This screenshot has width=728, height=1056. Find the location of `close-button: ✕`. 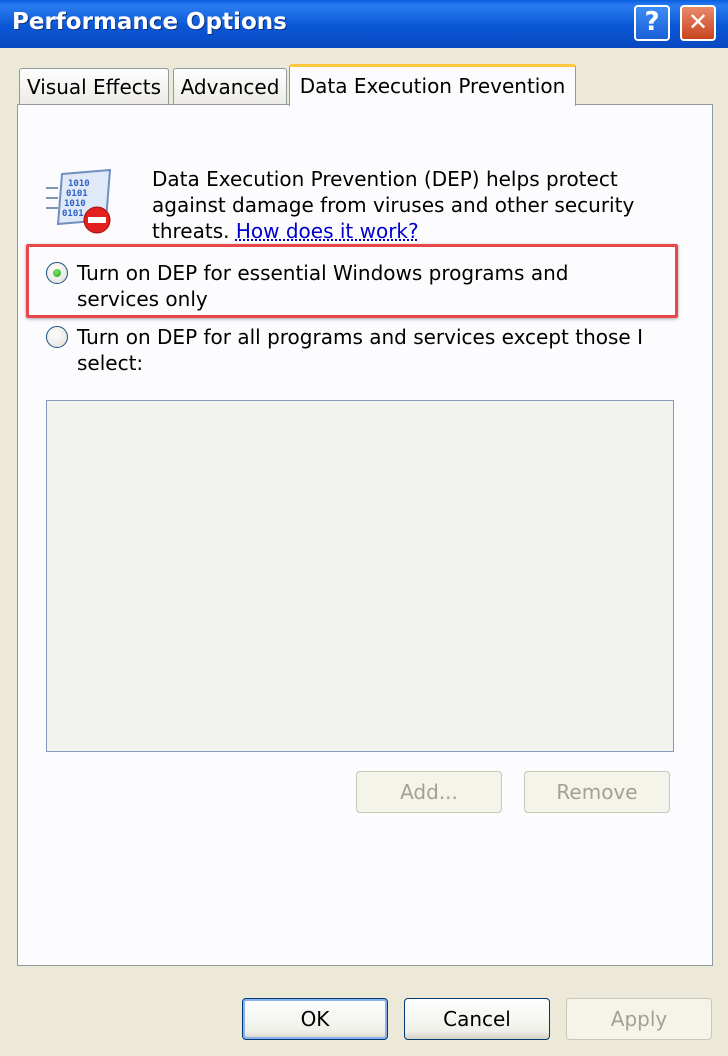

close-button: ✕ is located at coordinates (698, 23).